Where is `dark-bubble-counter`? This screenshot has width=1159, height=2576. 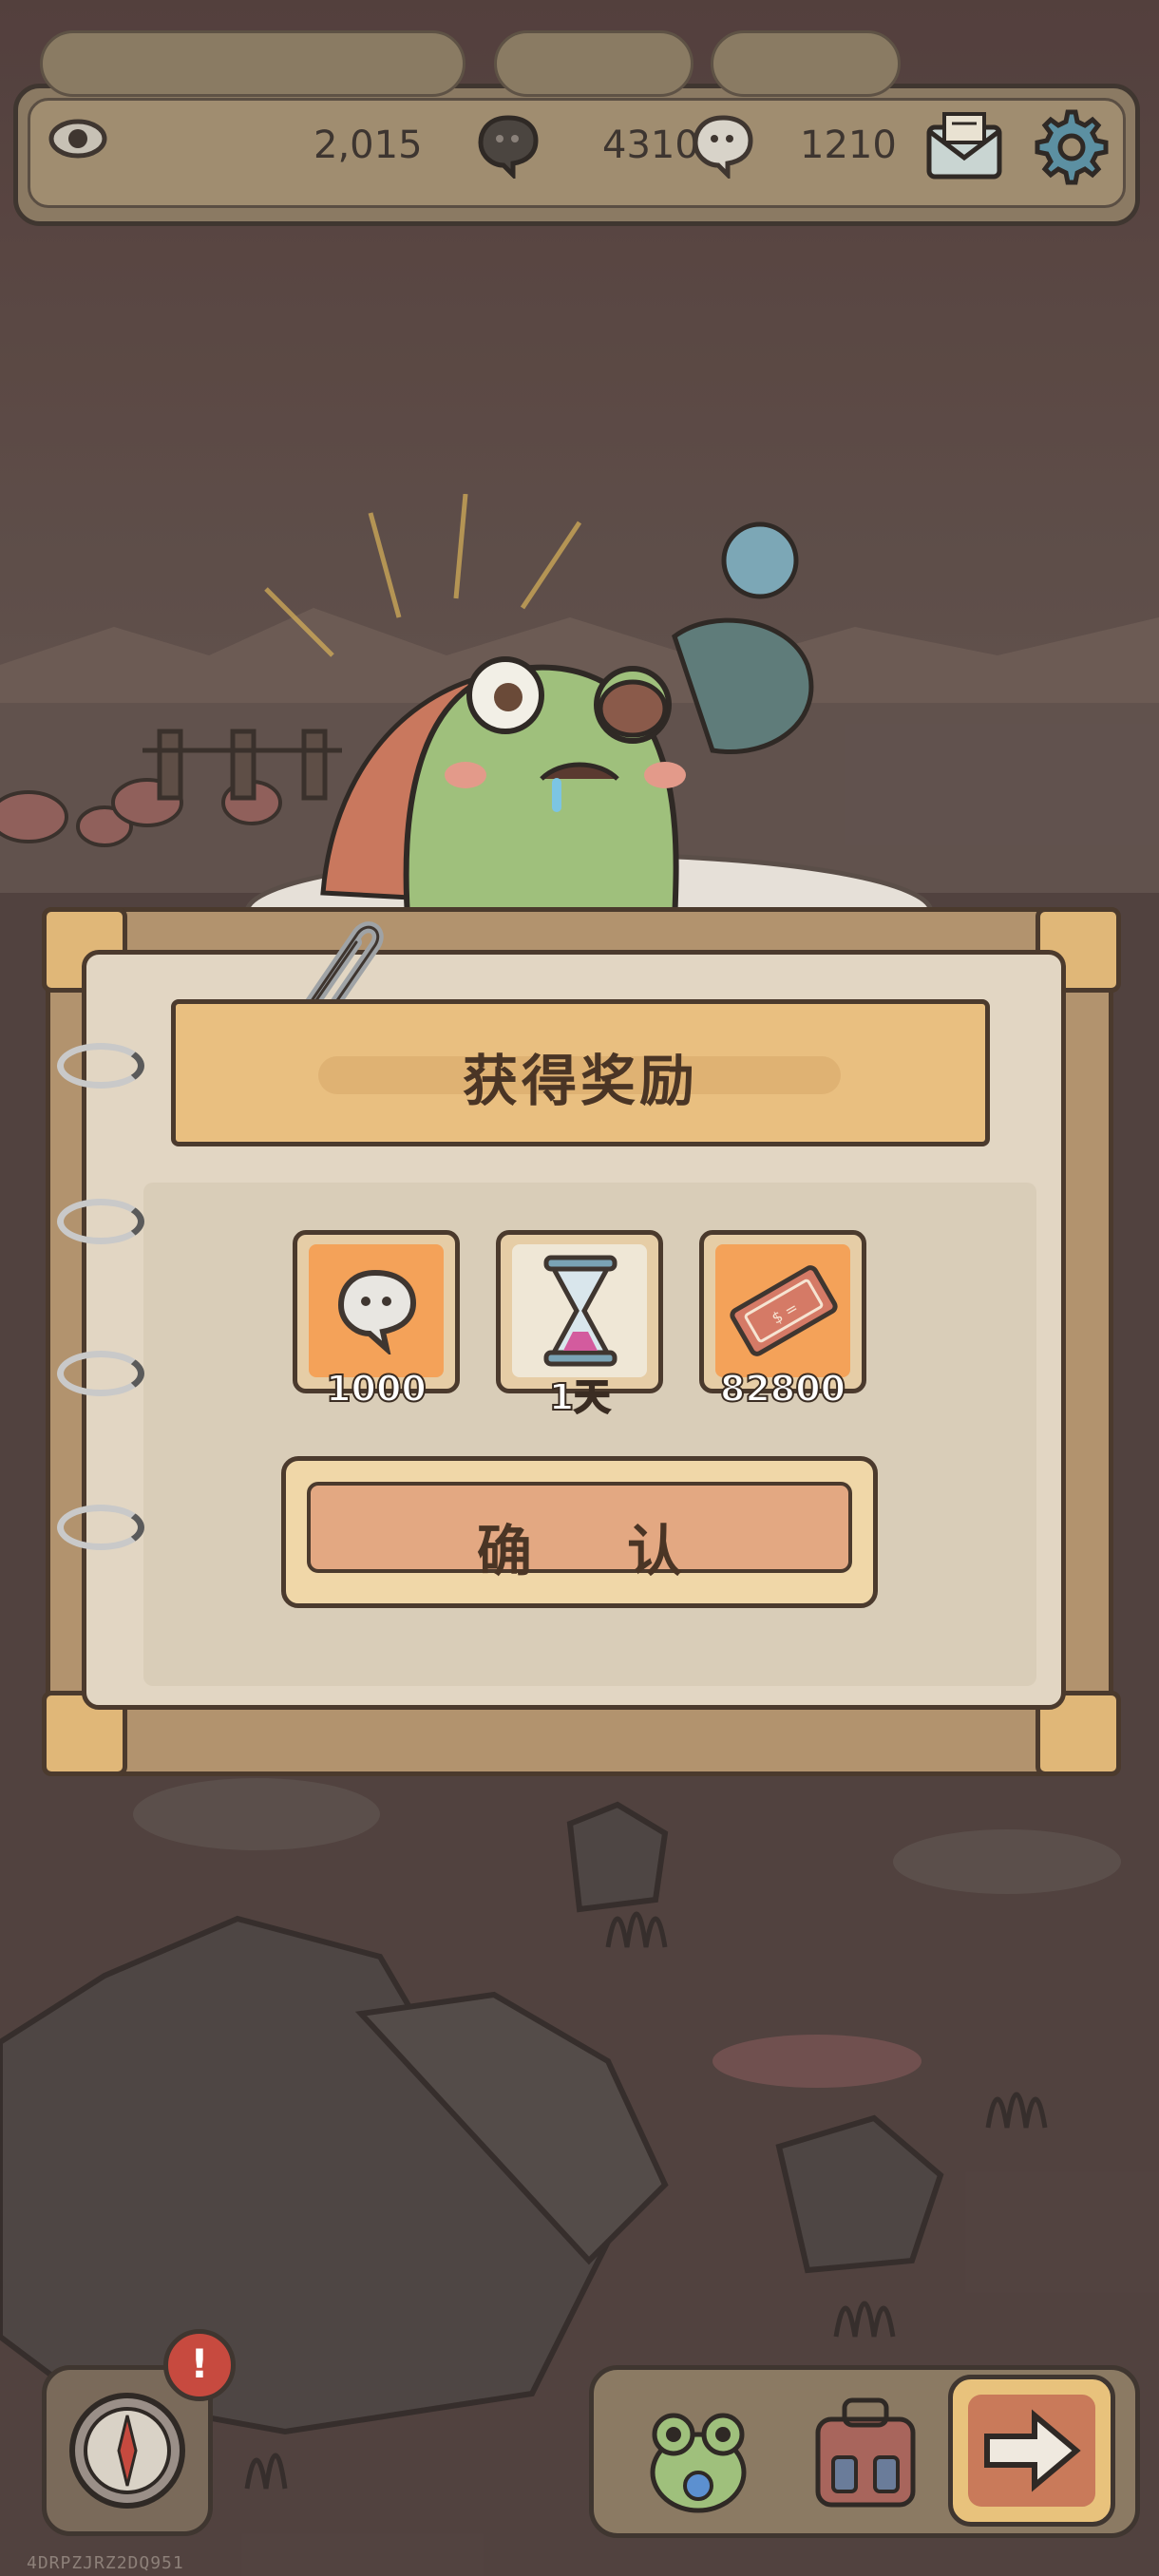
dark-bubble-counter is located at coordinates (594, 63).